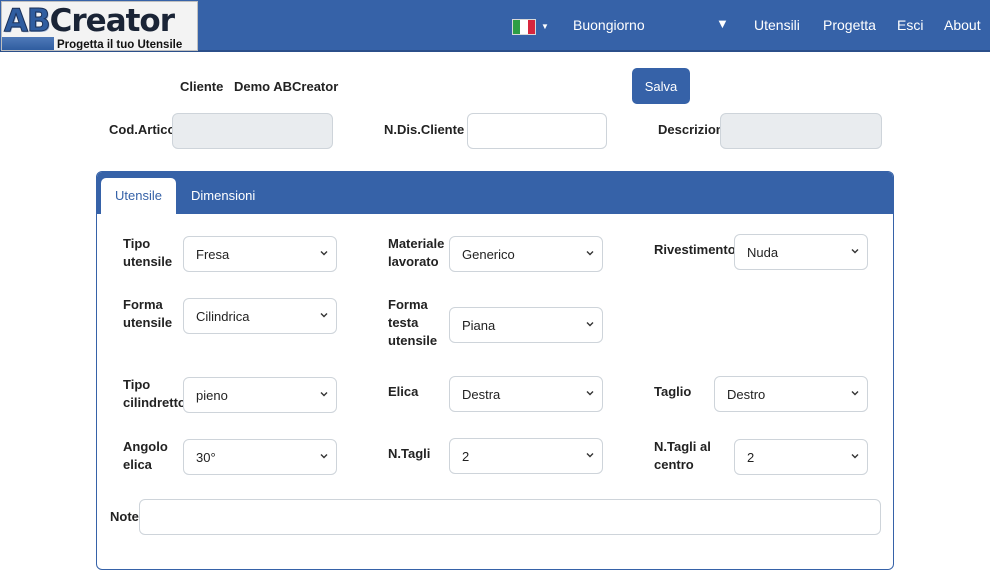 Image resolution: width=990 pixels, height=580 pixels. What do you see at coordinates (202, 86) in the screenshot?
I see `cliente-label: Cliente` at bounding box center [202, 86].